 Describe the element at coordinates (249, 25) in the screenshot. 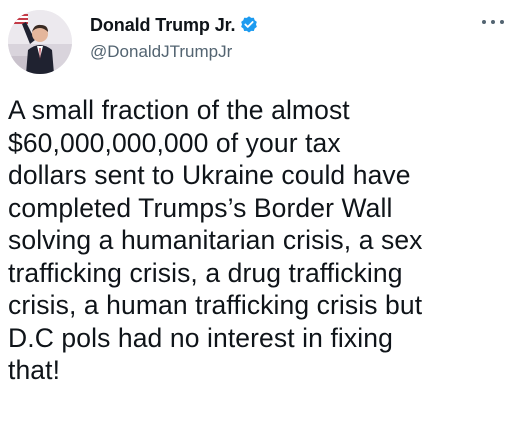

I see `verified-badge-icon` at that location.